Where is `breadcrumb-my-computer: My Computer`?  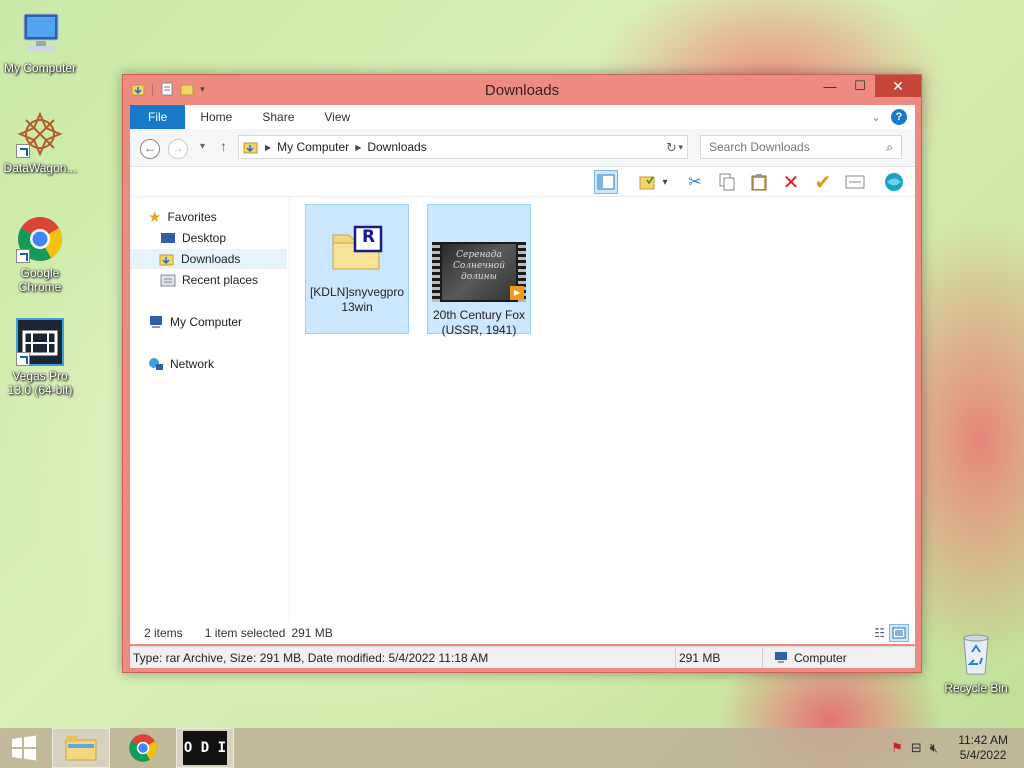 breadcrumb-my-computer: My Computer is located at coordinates (313, 147).